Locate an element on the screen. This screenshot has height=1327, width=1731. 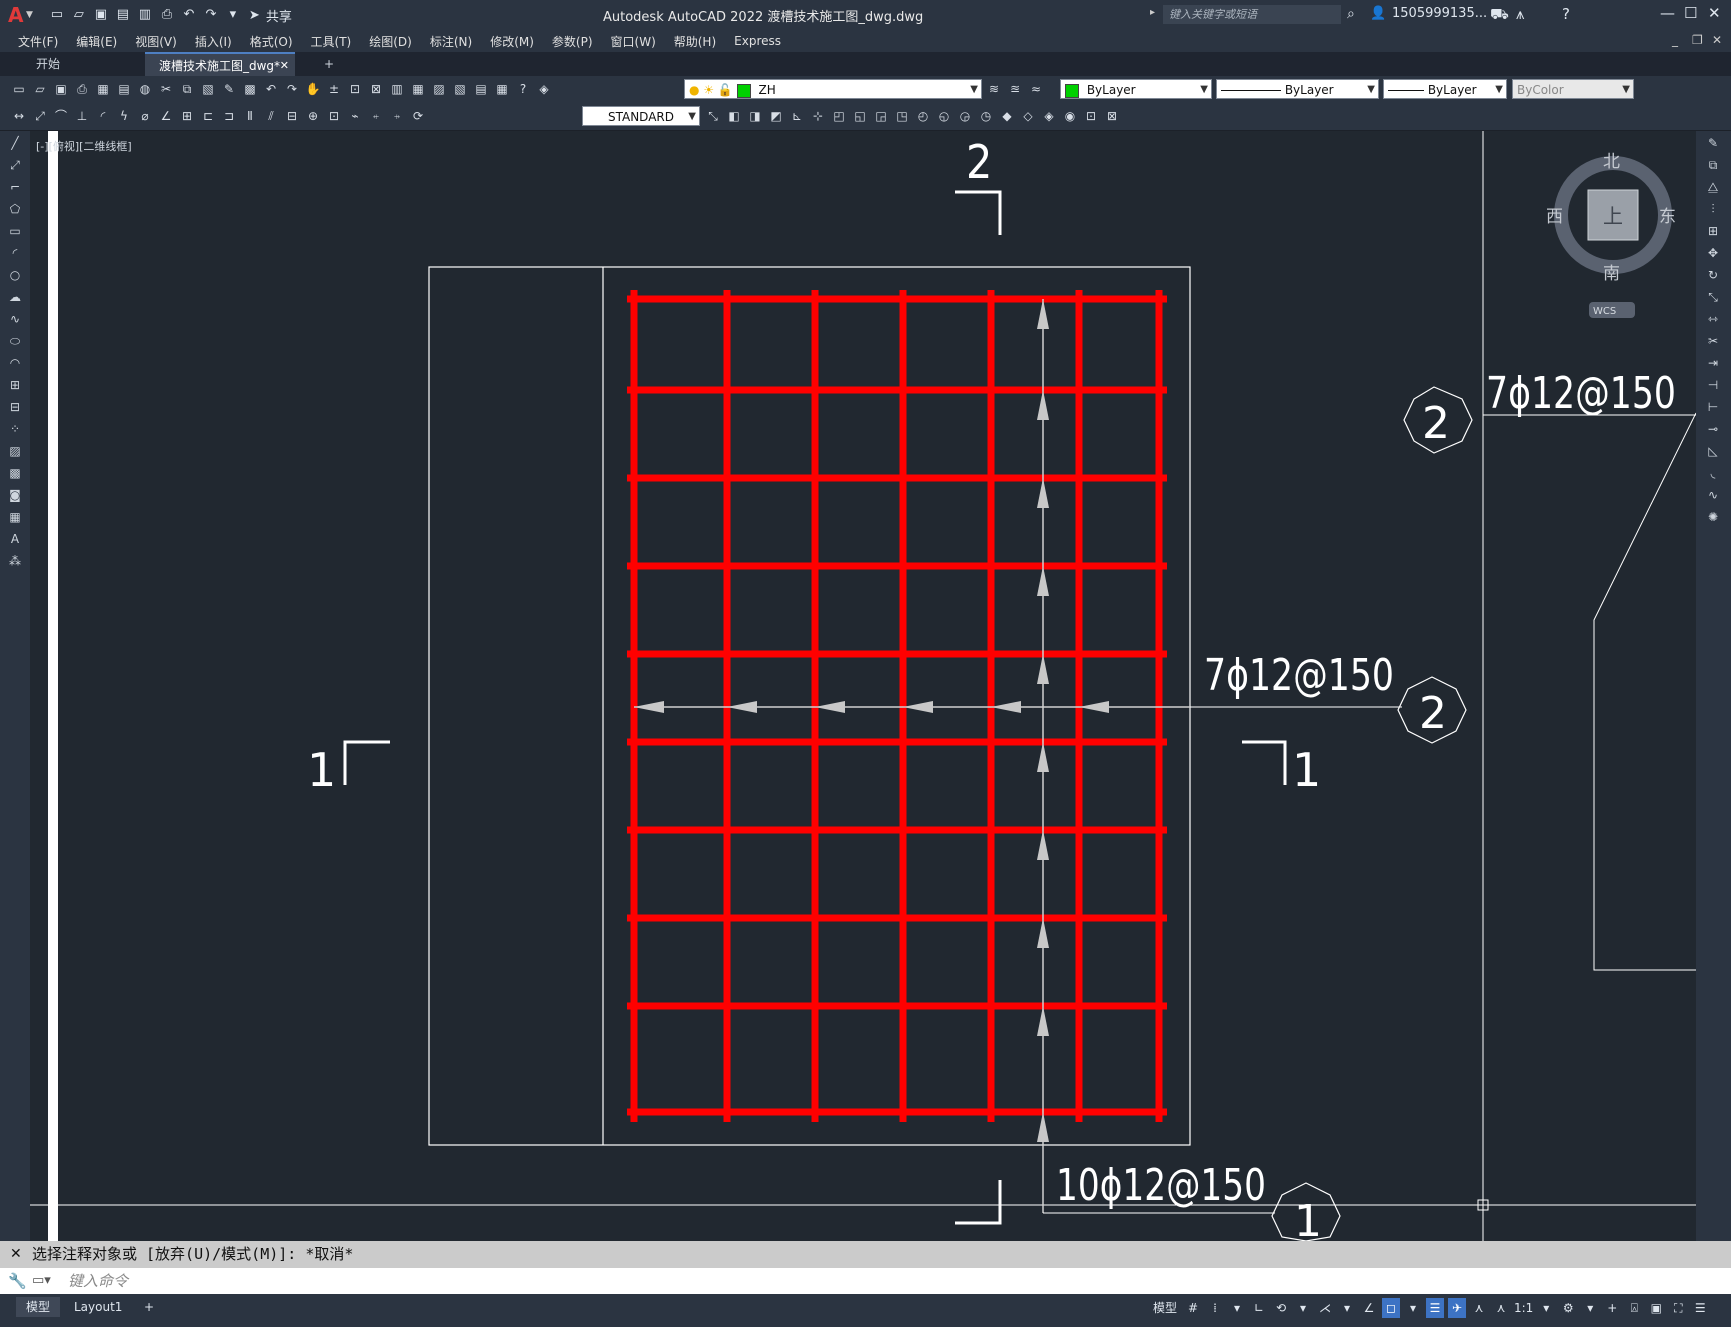
design-center-icon: ▦ is located at coordinates (418, 89).